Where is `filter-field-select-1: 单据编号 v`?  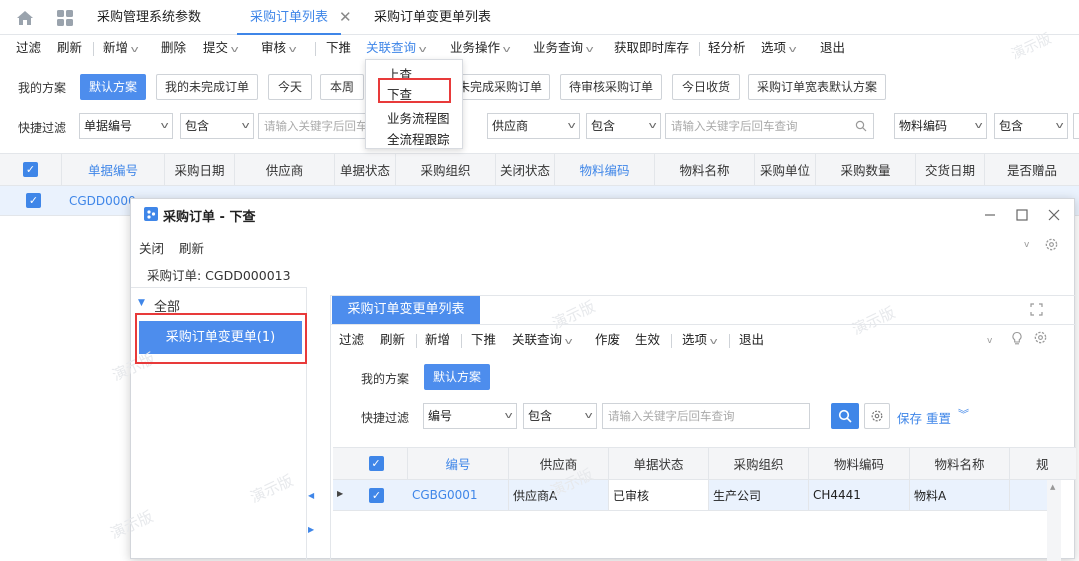 filter-field-select-1: 单据编号 v is located at coordinates (126, 126).